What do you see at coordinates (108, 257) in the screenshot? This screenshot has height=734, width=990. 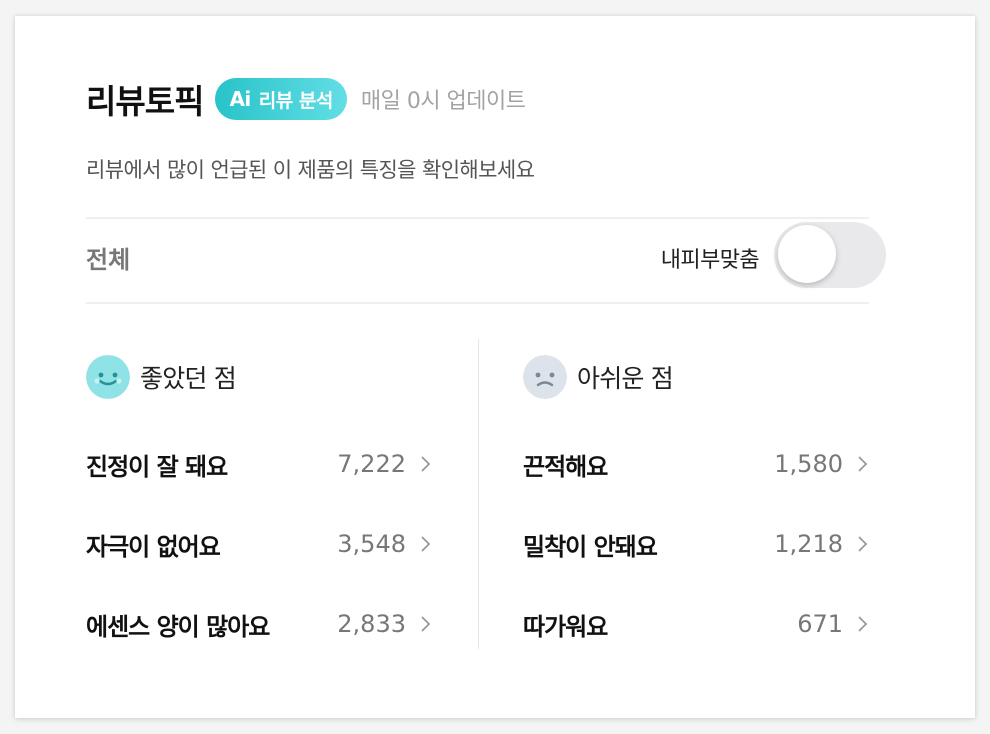 I see `filter-all-tab: 전체` at bounding box center [108, 257].